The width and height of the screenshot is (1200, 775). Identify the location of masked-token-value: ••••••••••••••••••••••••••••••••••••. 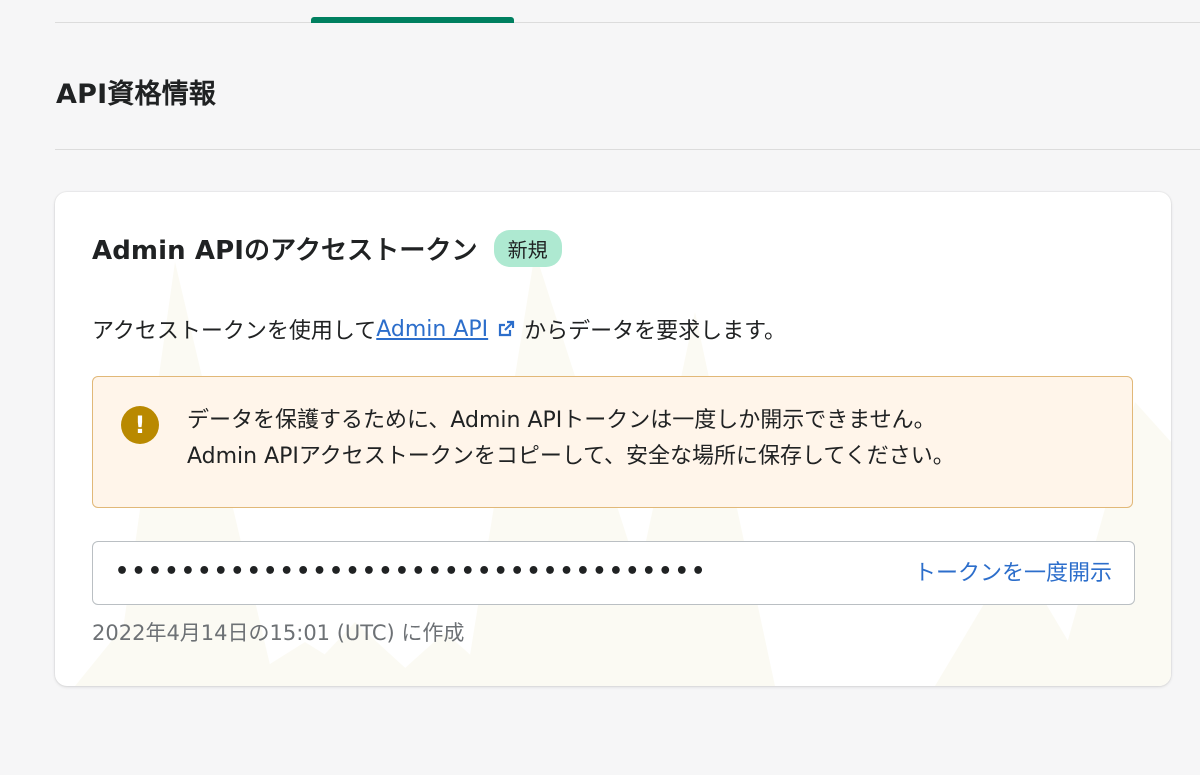
(411, 572).